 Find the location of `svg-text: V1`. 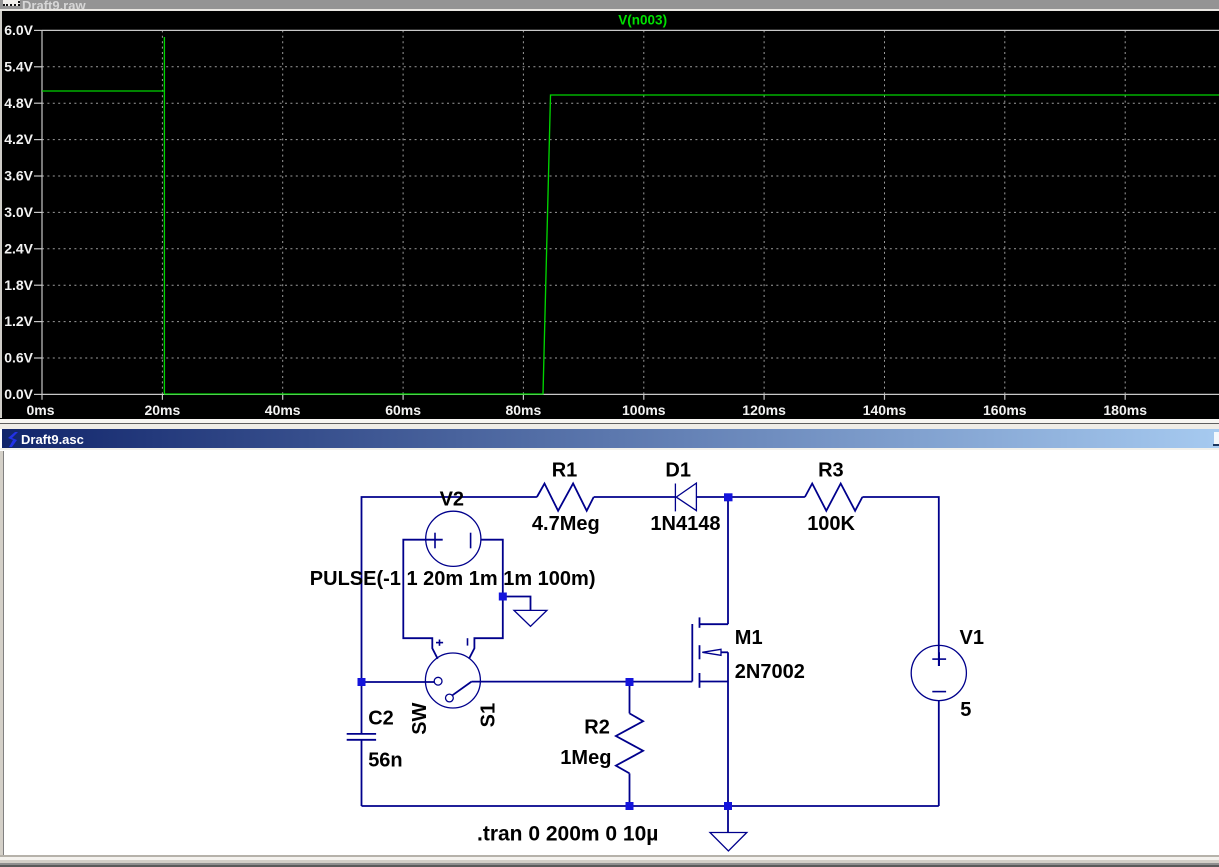

svg-text: V1 is located at coordinates (972, 638).